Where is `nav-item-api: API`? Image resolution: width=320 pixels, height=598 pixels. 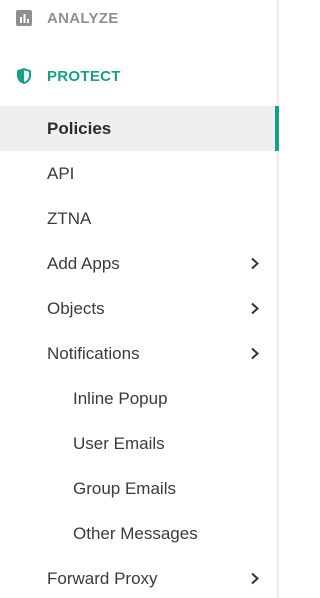 nav-item-api: API is located at coordinates (138, 173).